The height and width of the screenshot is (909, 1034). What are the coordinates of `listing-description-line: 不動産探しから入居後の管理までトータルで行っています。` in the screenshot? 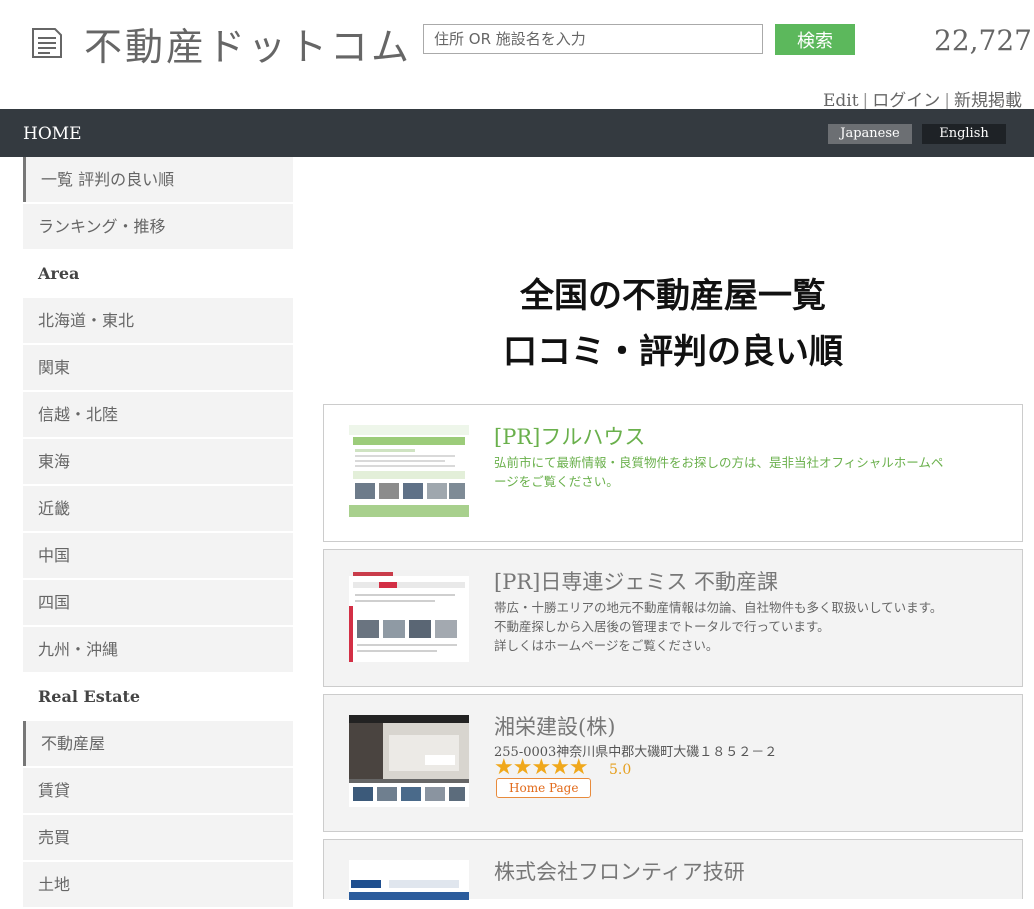 It's located at (662, 626).